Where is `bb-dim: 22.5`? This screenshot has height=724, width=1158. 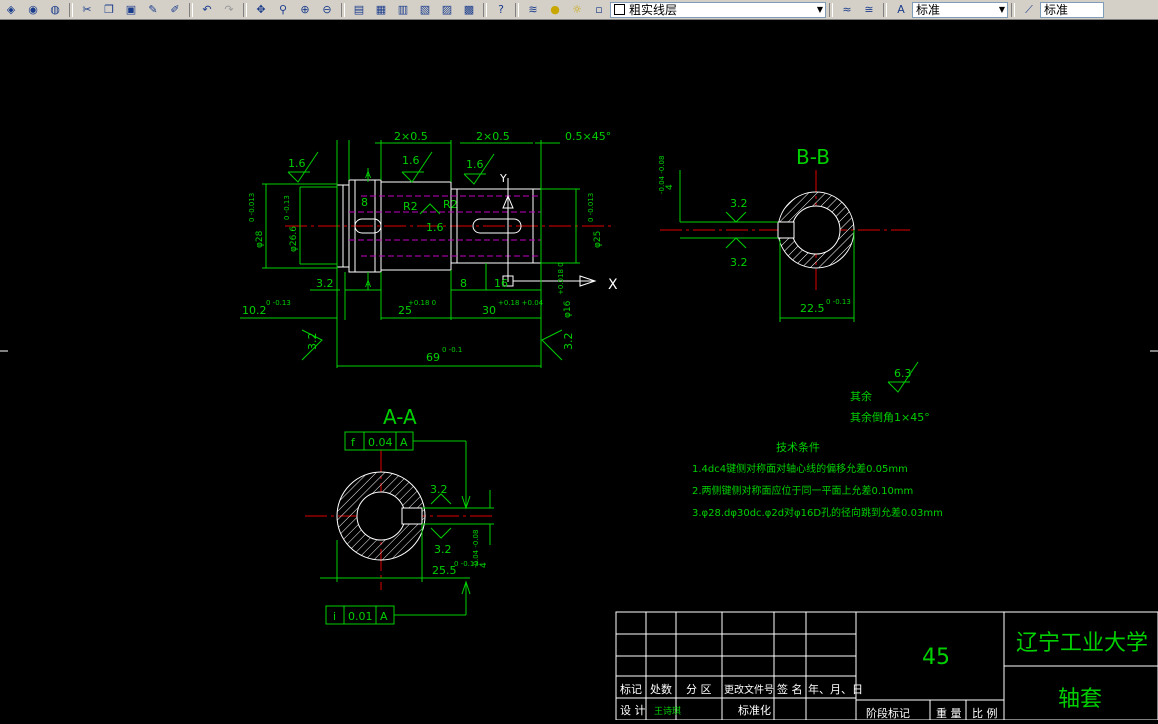 bb-dim: 22.5 is located at coordinates (812, 308).